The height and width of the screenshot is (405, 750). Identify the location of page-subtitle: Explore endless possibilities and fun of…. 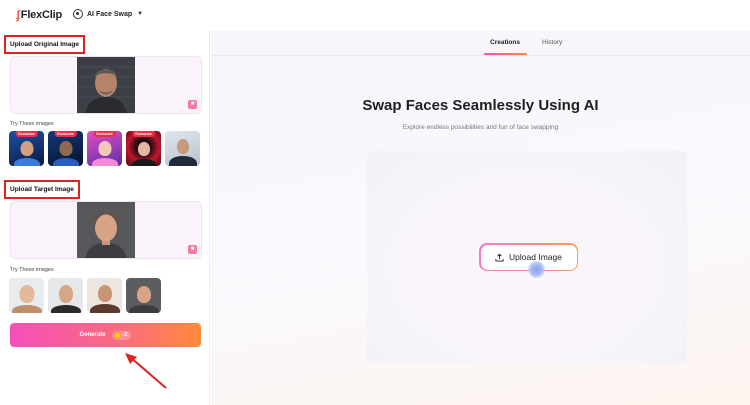
(480, 127).